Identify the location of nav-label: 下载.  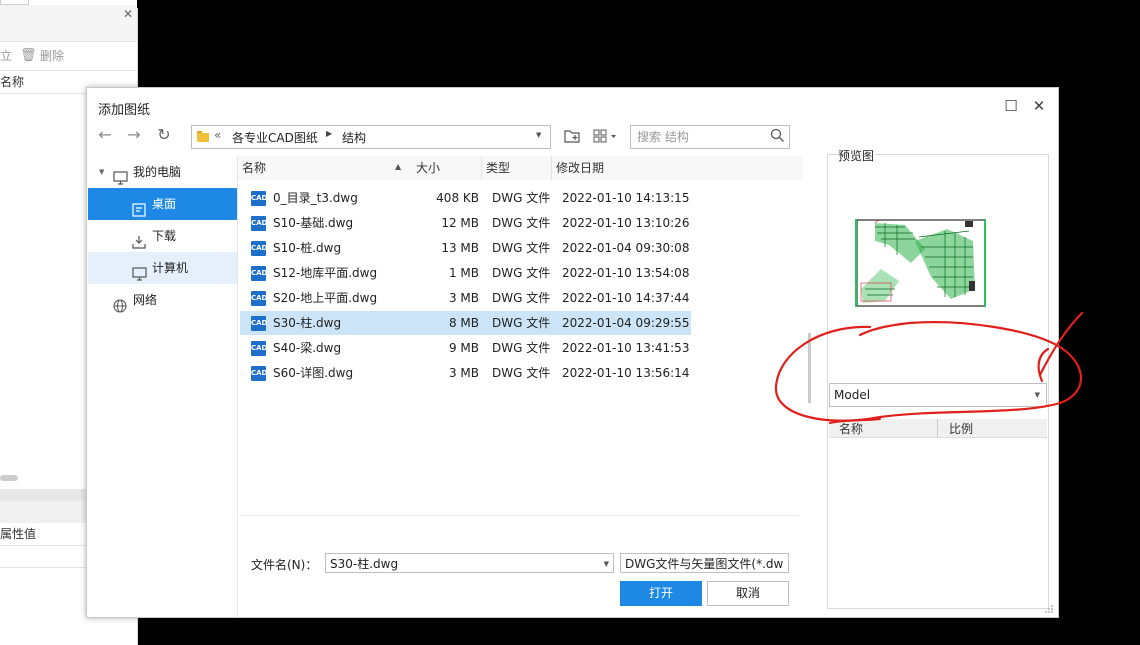
(164, 236).